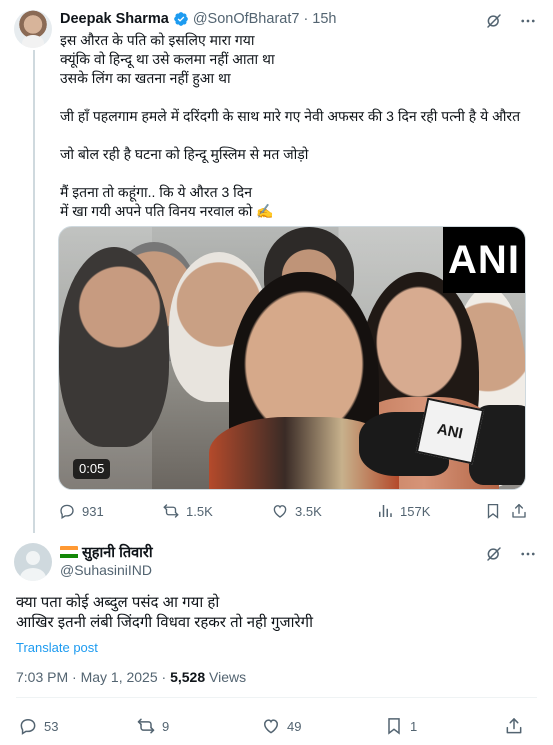  Describe the element at coordinates (294, 726) in the screenshot. I see `like-count: 49` at that location.